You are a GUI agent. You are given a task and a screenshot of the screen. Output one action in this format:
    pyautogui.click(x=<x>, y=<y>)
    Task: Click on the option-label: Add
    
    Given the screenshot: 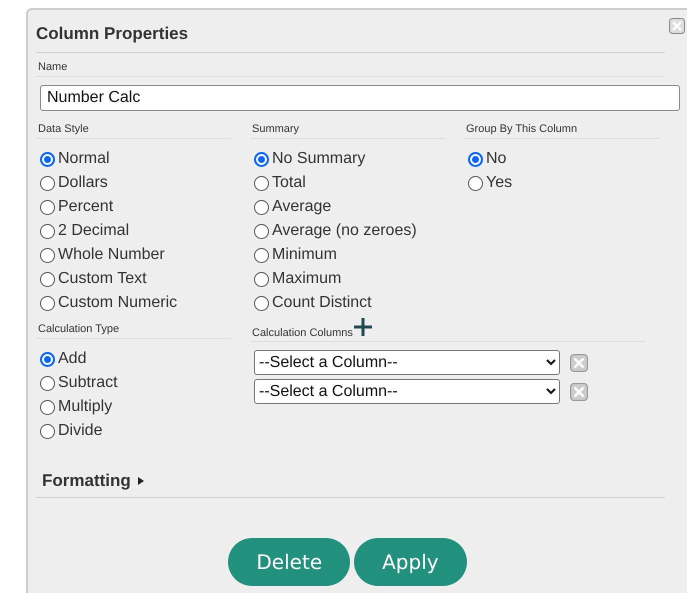 What is the action you would take?
    pyautogui.click(x=72, y=359)
    